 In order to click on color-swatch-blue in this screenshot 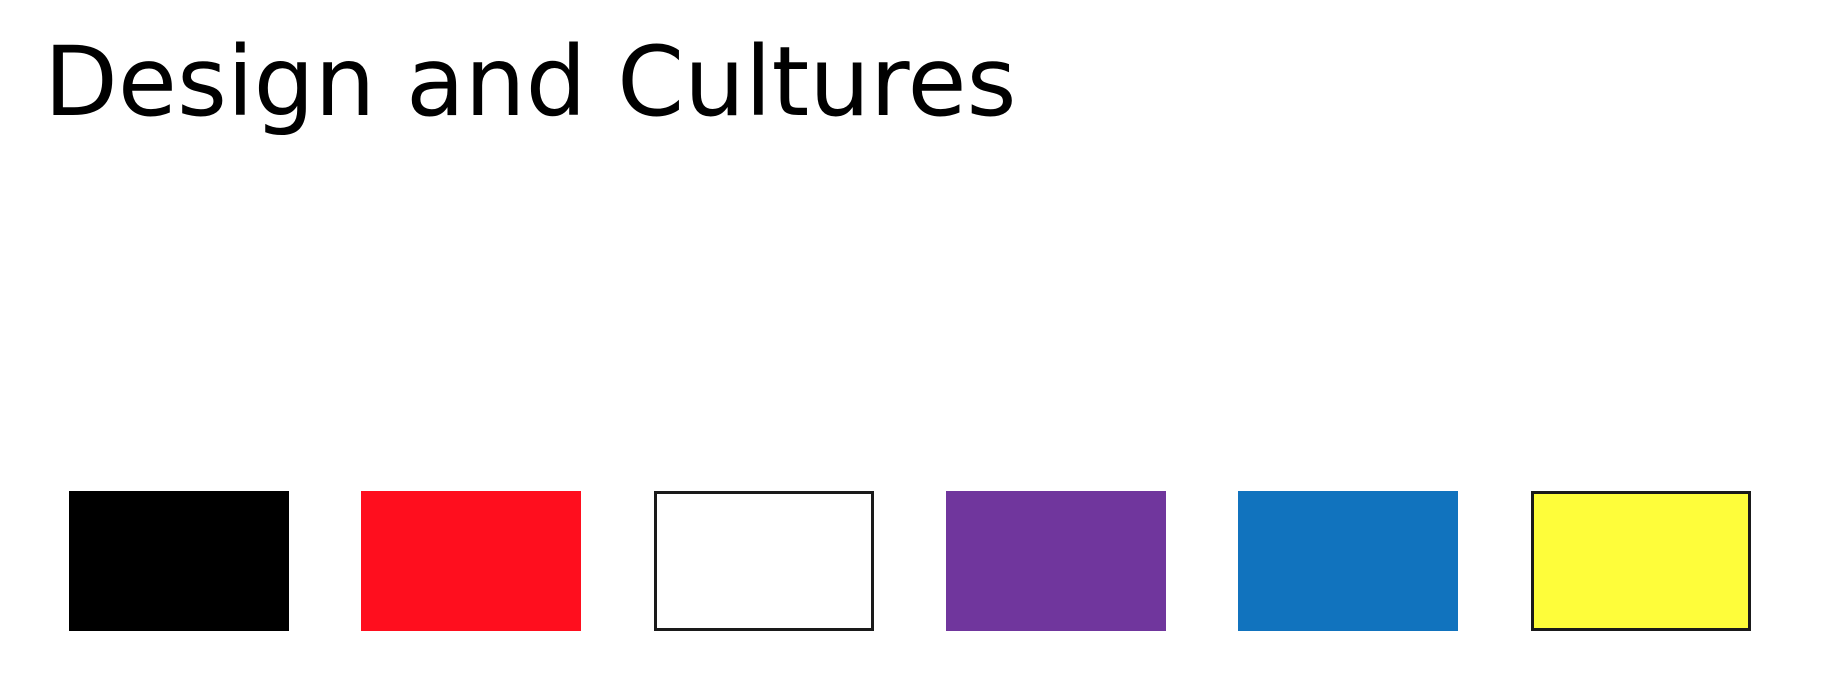, I will do `click(1348, 561)`.